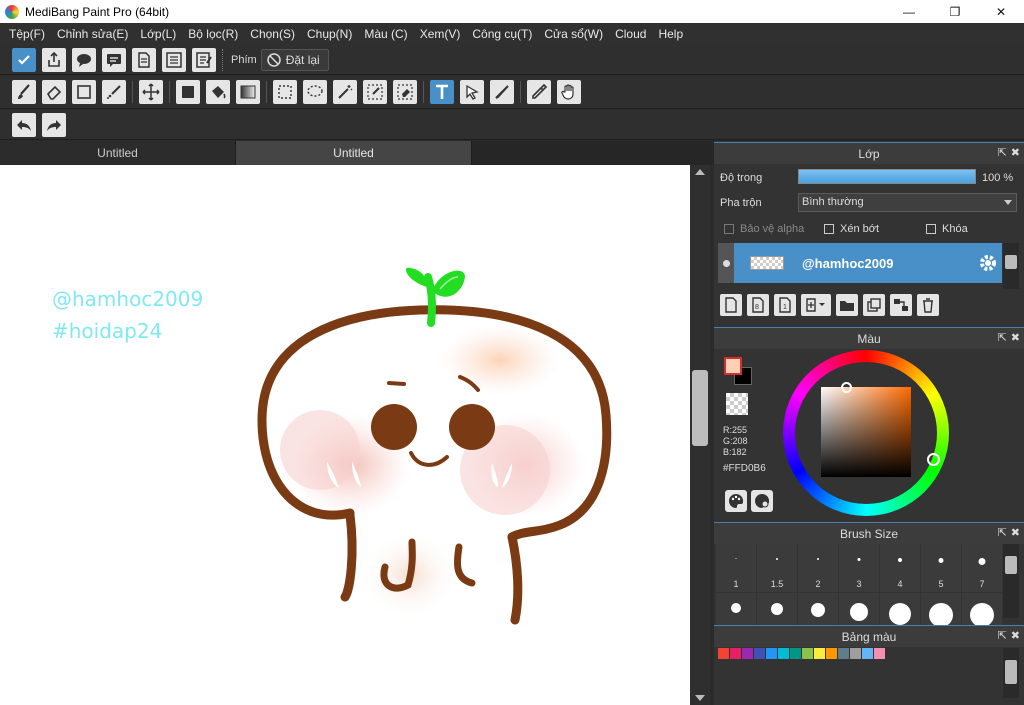  Describe the element at coordinates (874, 305) in the screenshot. I see `duplicate-layer-icon` at that location.